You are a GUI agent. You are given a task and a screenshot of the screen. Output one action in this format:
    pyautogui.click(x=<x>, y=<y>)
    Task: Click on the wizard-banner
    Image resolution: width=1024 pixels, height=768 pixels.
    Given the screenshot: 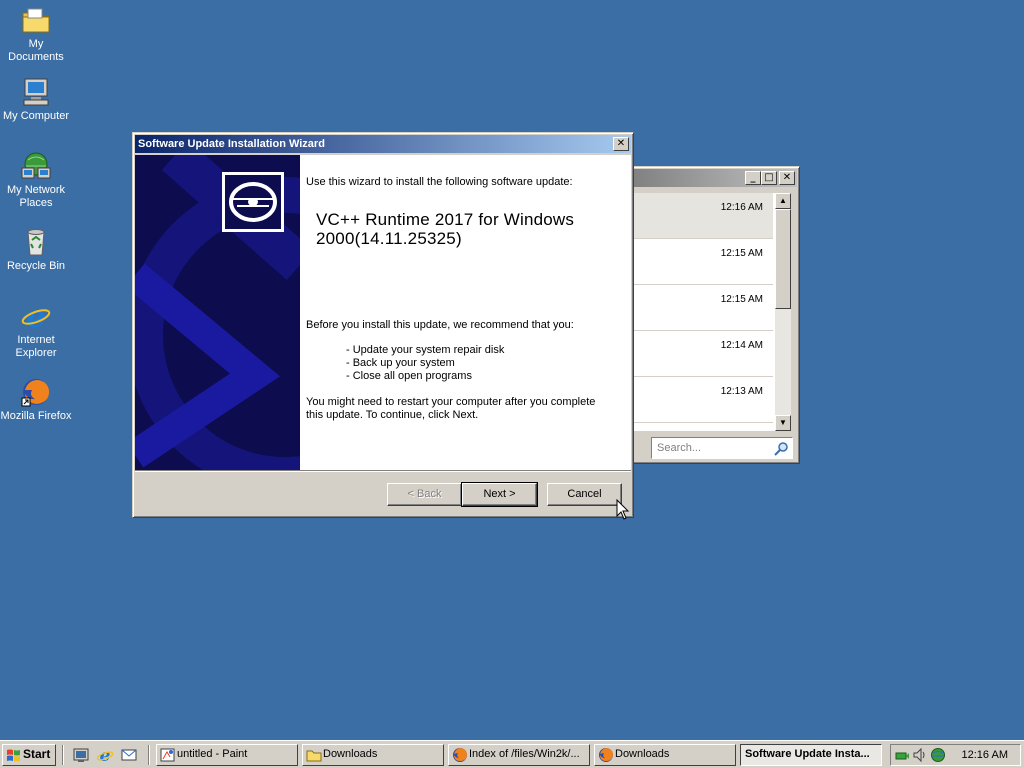 What is the action you would take?
    pyautogui.click(x=217, y=312)
    